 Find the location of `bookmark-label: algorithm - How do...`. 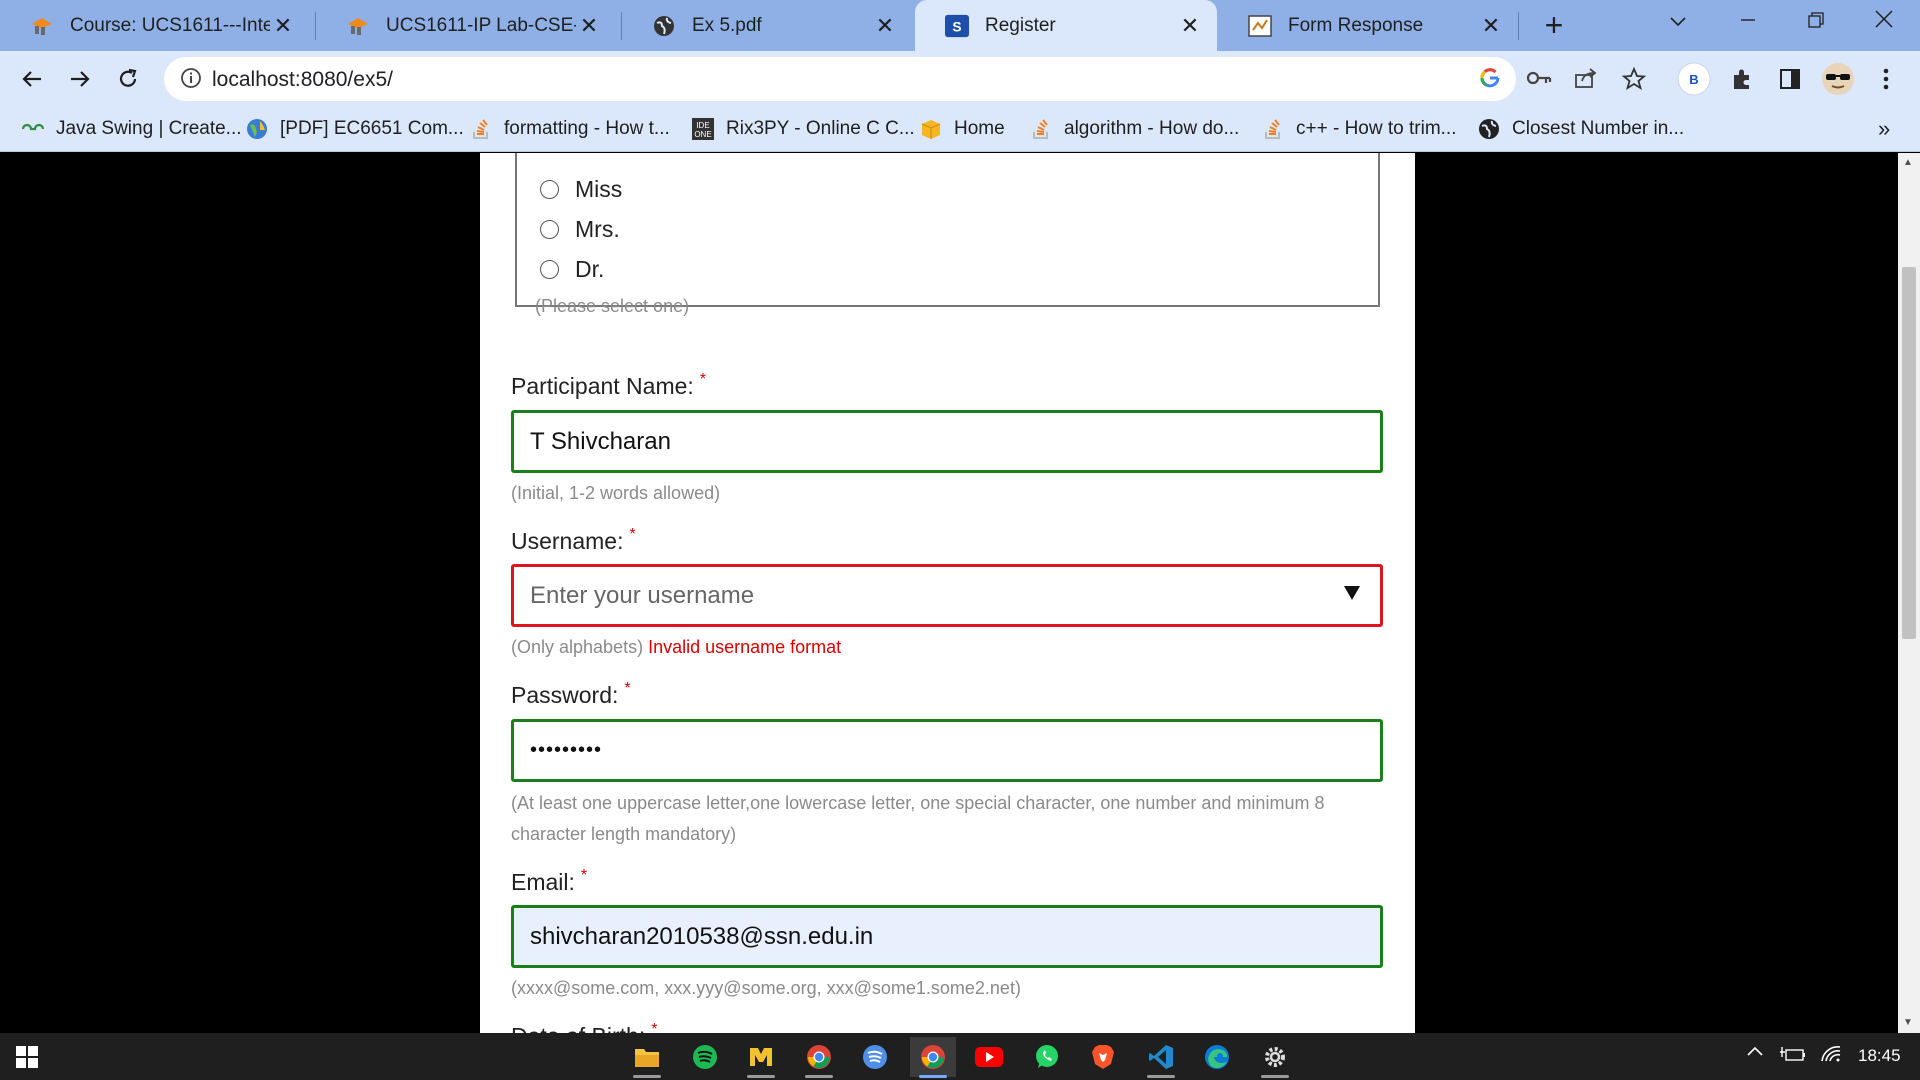

bookmark-label: algorithm - How do... is located at coordinates (1152, 128).